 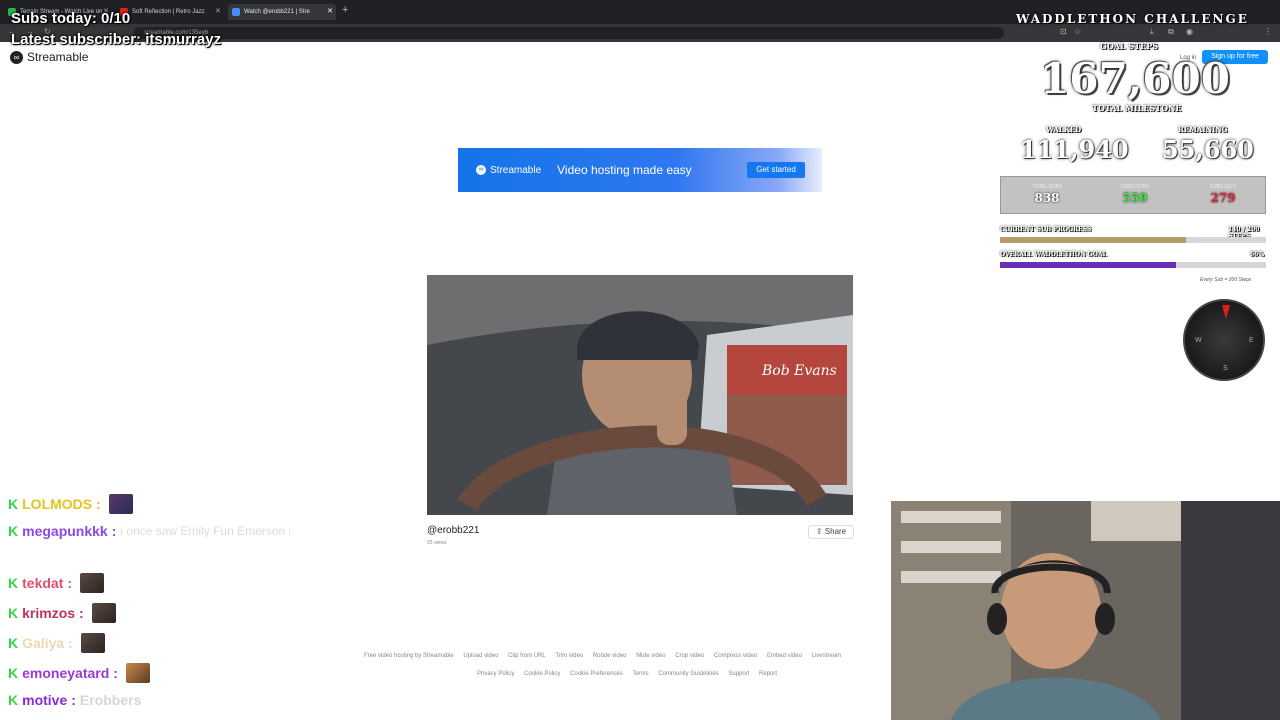 What do you see at coordinates (409, 656) in the screenshot?
I see `footer-link: Free video hosting by Streamable` at bounding box center [409, 656].